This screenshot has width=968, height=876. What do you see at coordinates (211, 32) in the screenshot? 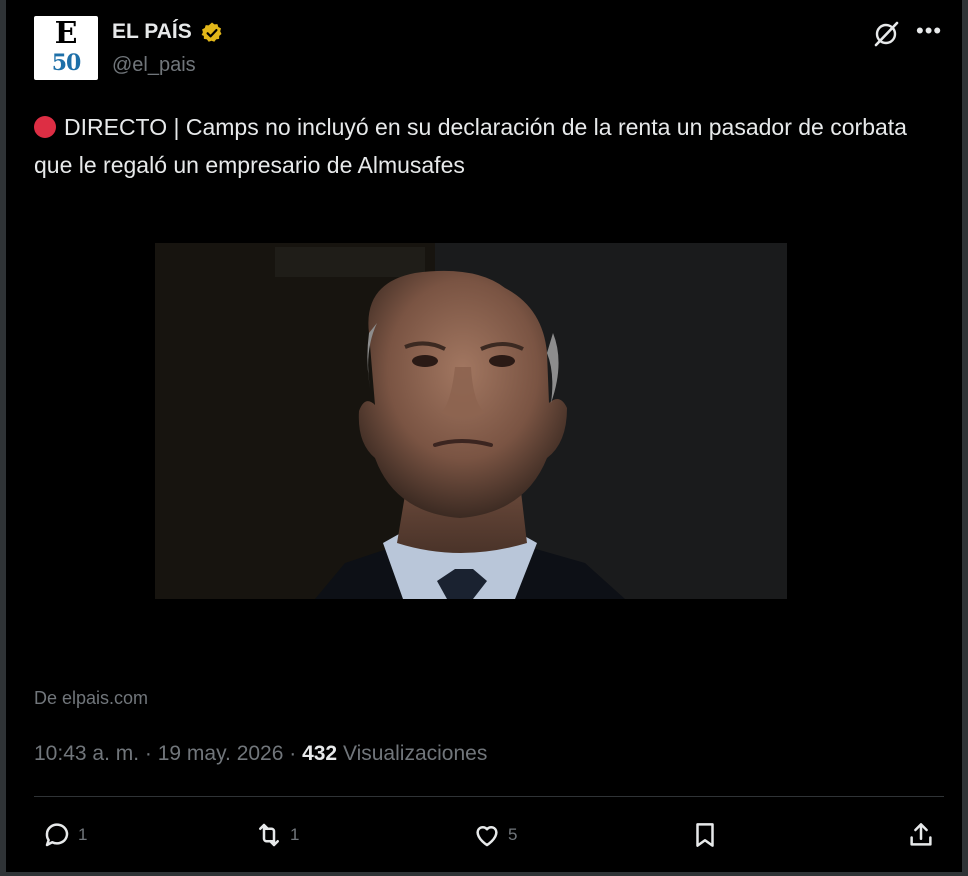
I see `verified-badge-icon` at bounding box center [211, 32].